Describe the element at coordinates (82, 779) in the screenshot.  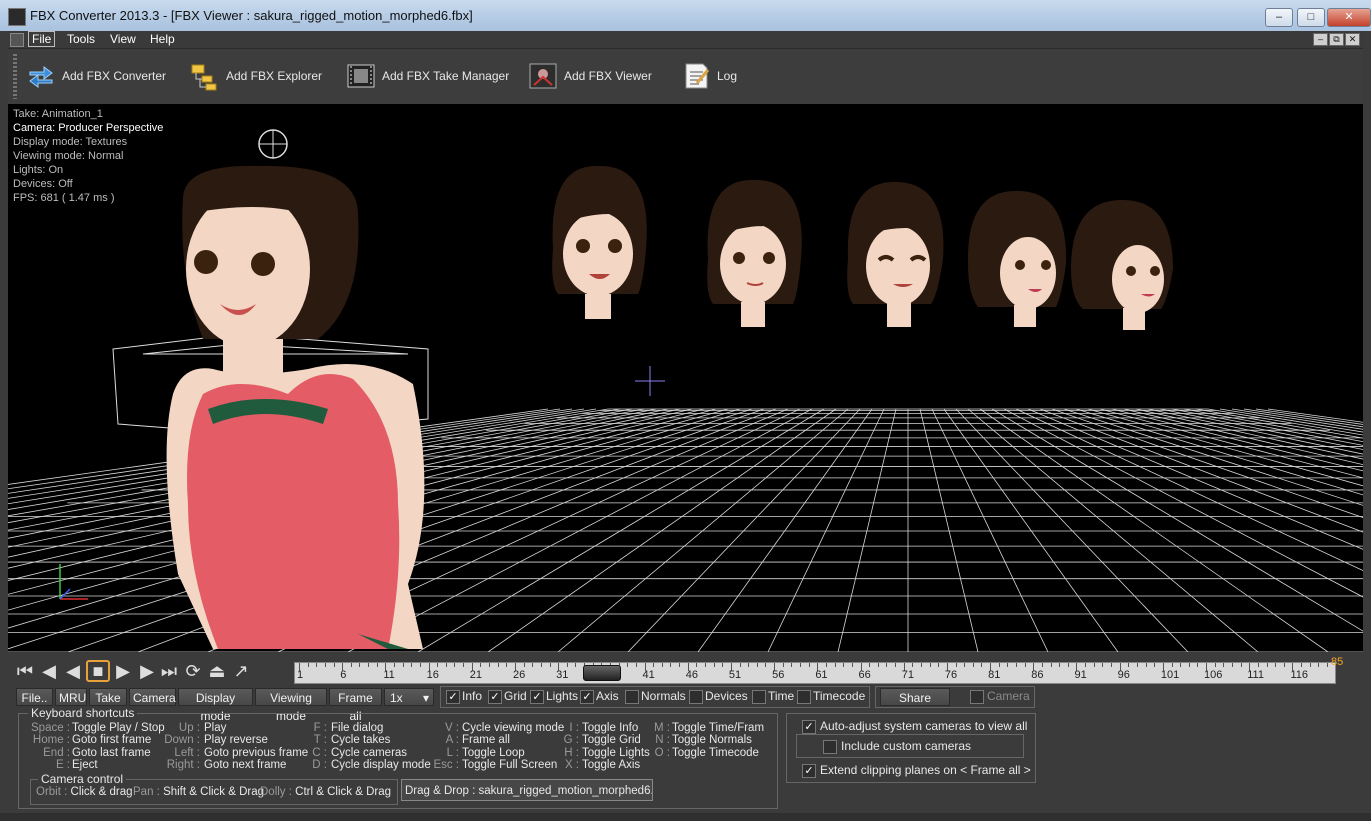
I see `camera-control-title: Camera control` at that location.